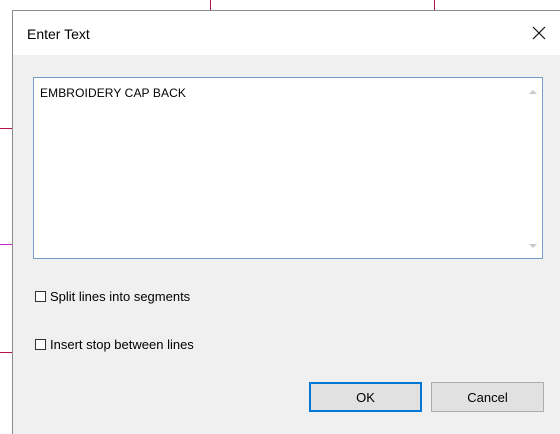 The width and height of the screenshot is (560, 434). Describe the element at coordinates (113, 93) in the screenshot. I see `text-input-value: EMBROIDERY CAP BACK` at that location.